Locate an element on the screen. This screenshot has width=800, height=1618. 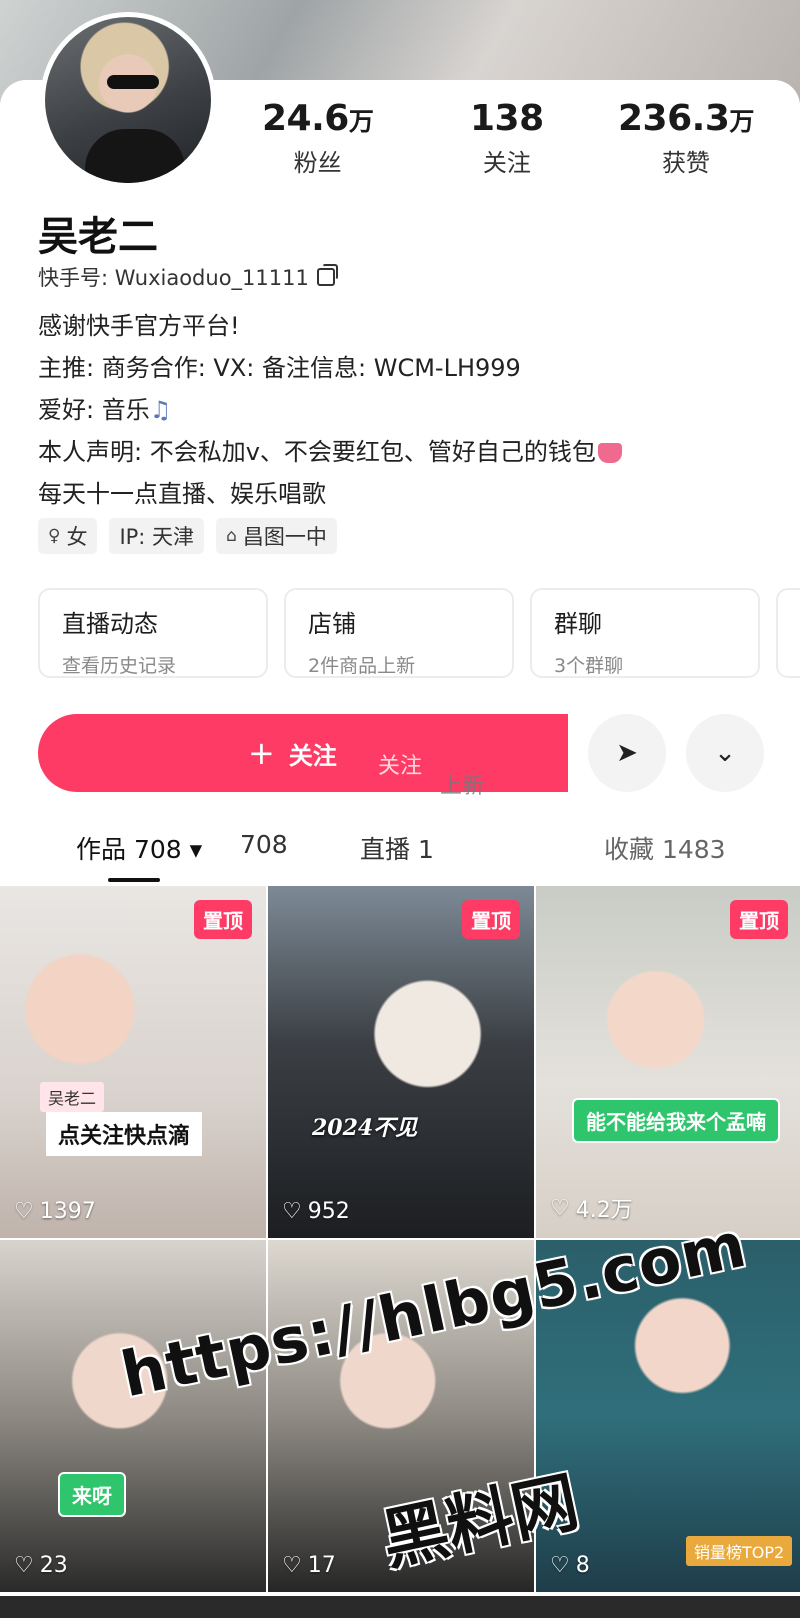
video-thumb-2: 置顶 2024不见 ♡ 952 is located at coordinates (401, 1062).